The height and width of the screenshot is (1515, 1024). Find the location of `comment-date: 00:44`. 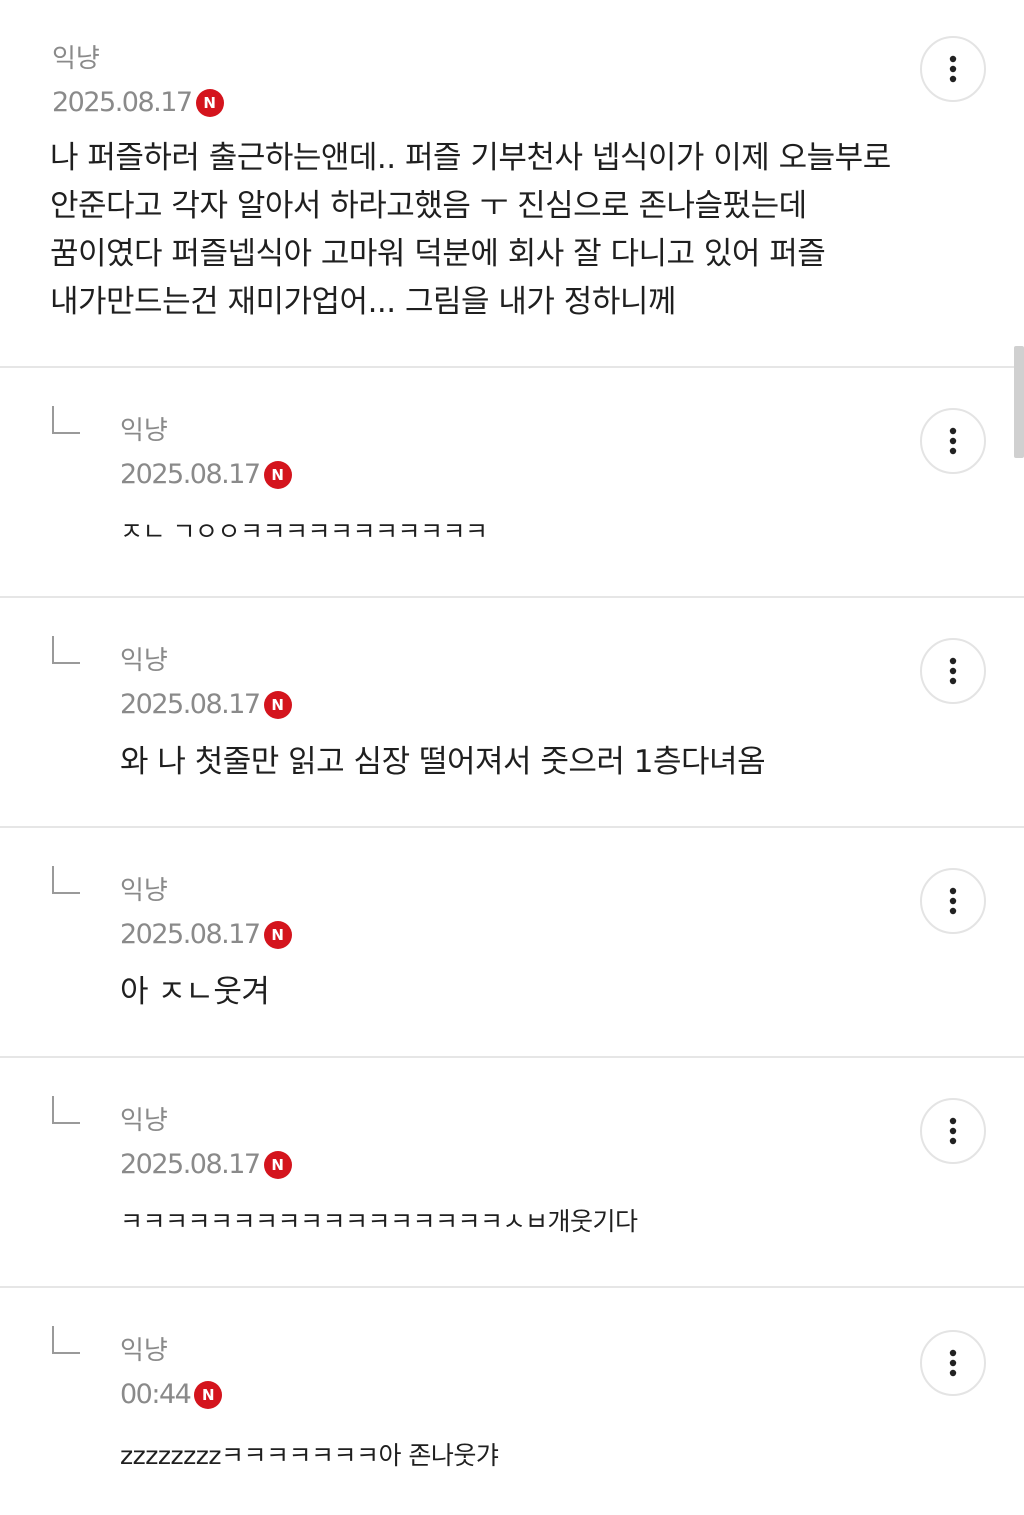

comment-date: 00:44 is located at coordinates (156, 1394).